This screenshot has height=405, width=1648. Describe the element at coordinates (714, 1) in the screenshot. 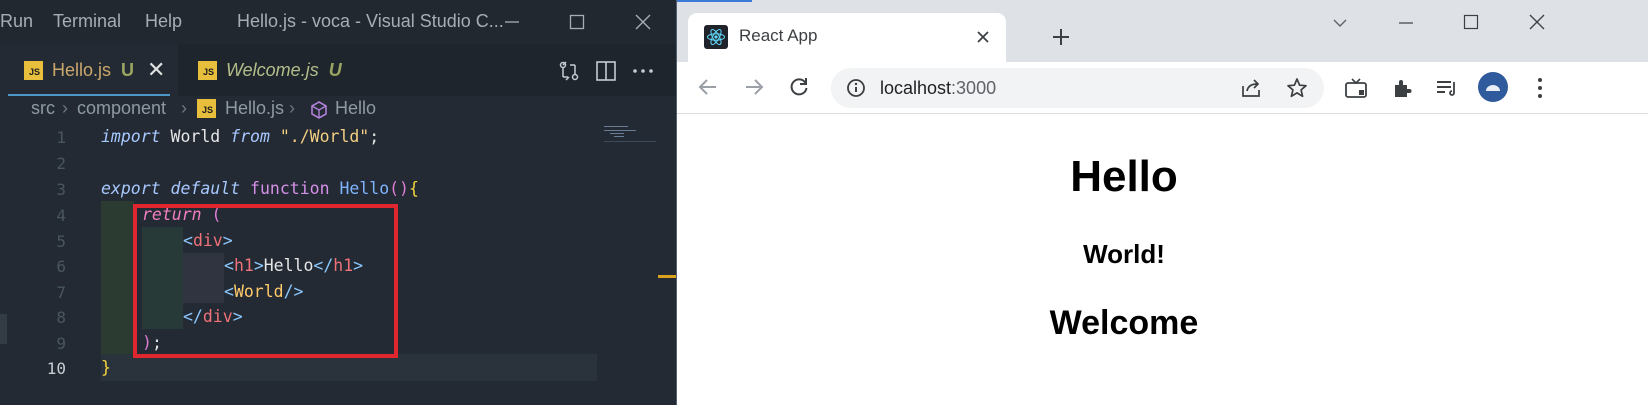

I see `top-accent` at that location.